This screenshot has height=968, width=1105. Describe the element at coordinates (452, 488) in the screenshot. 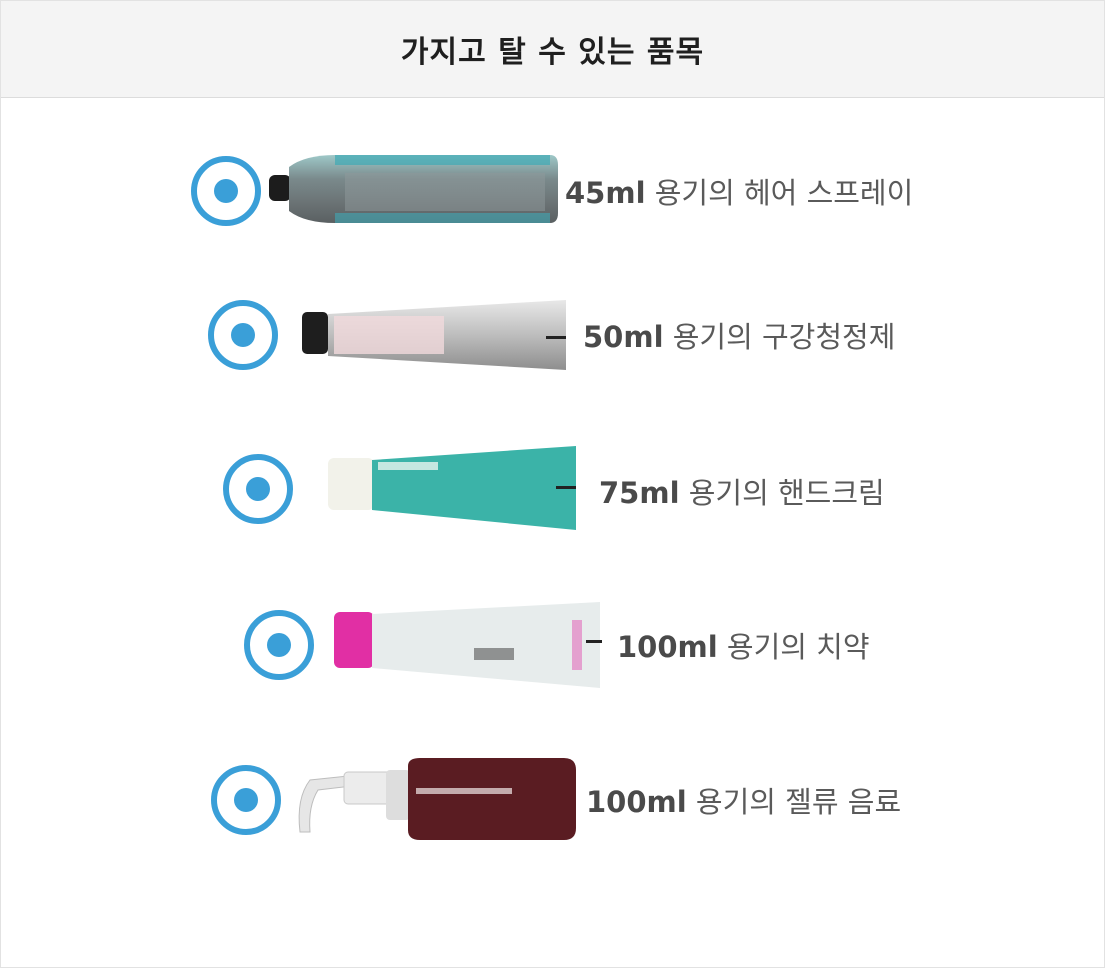

I see `hand-cream-tube-icon` at that location.